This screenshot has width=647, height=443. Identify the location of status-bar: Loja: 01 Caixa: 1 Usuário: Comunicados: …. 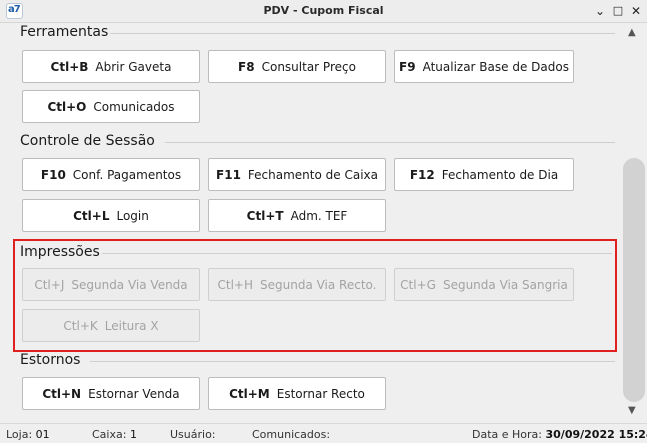
(323, 433).